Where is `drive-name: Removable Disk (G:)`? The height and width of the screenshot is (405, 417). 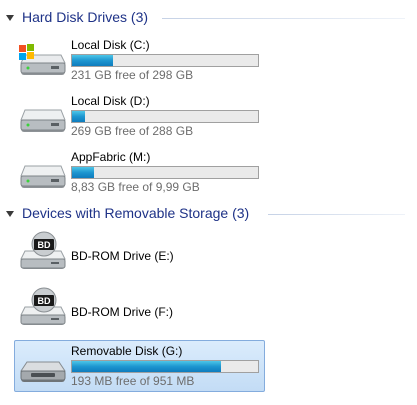 drive-name: Removable Disk (G:) is located at coordinates (127, 351).